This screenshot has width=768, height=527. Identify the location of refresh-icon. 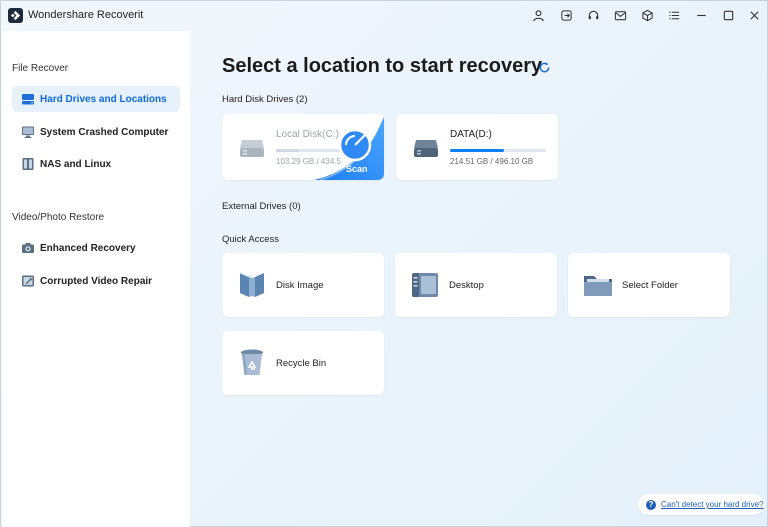
(544, 67).